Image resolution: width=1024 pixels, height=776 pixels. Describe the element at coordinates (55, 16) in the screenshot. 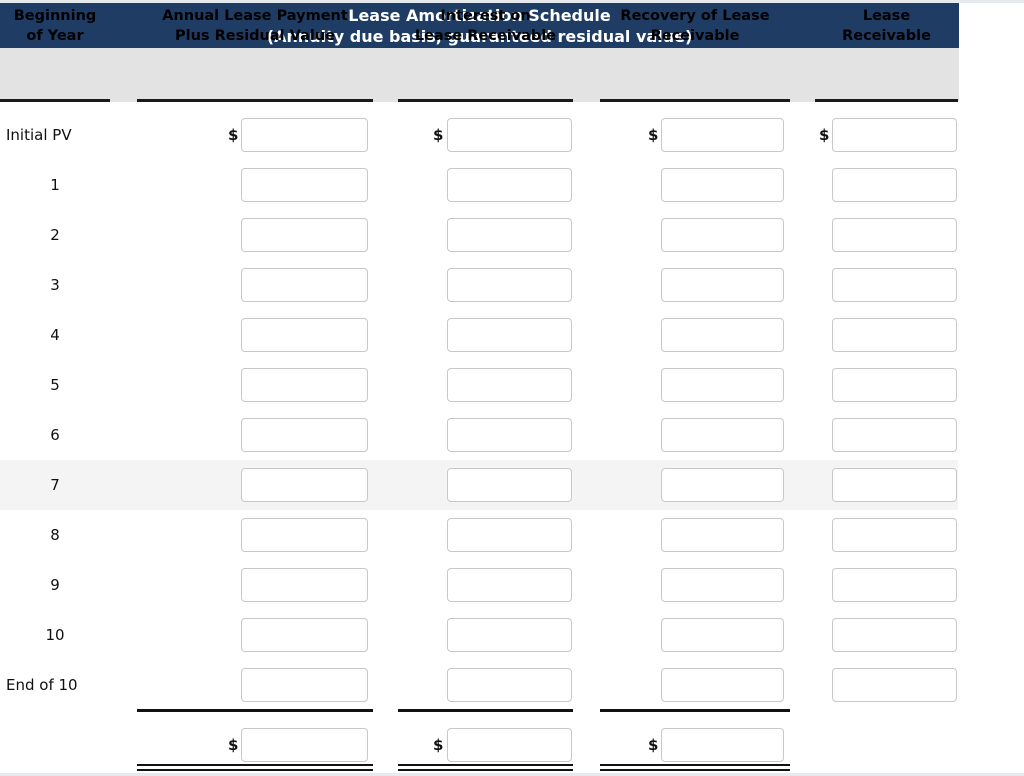

I see `column-header-beginning-of-year-line-1: Beginning` at that location.